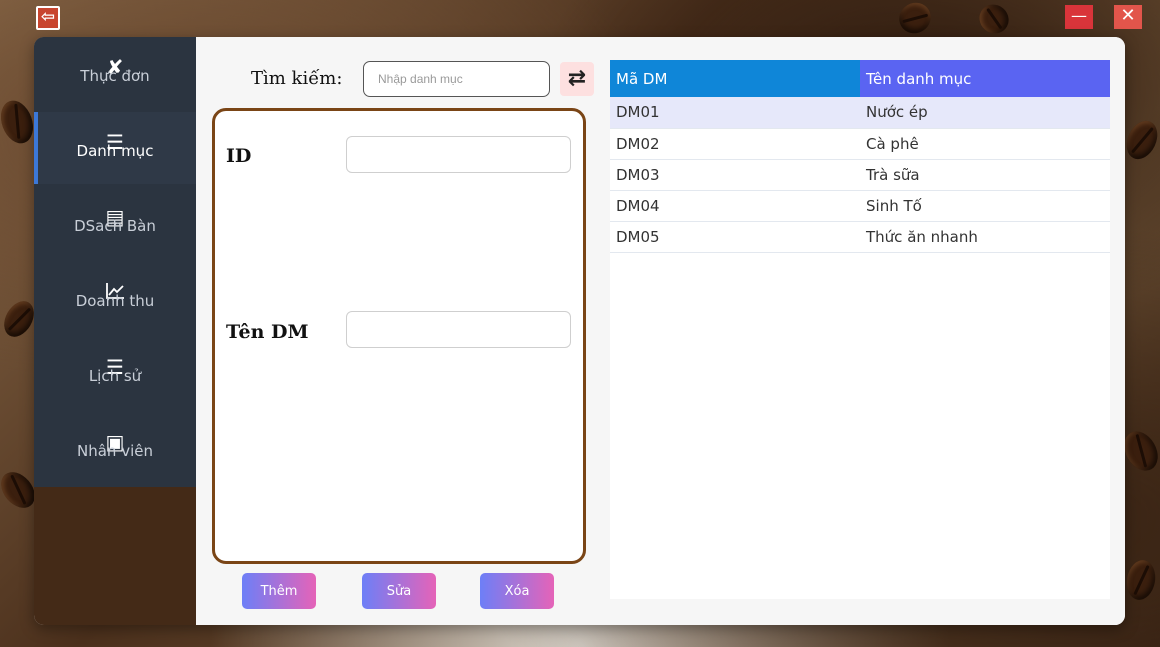  I want to click on logout-icon: ⇦, so click(48, 18).